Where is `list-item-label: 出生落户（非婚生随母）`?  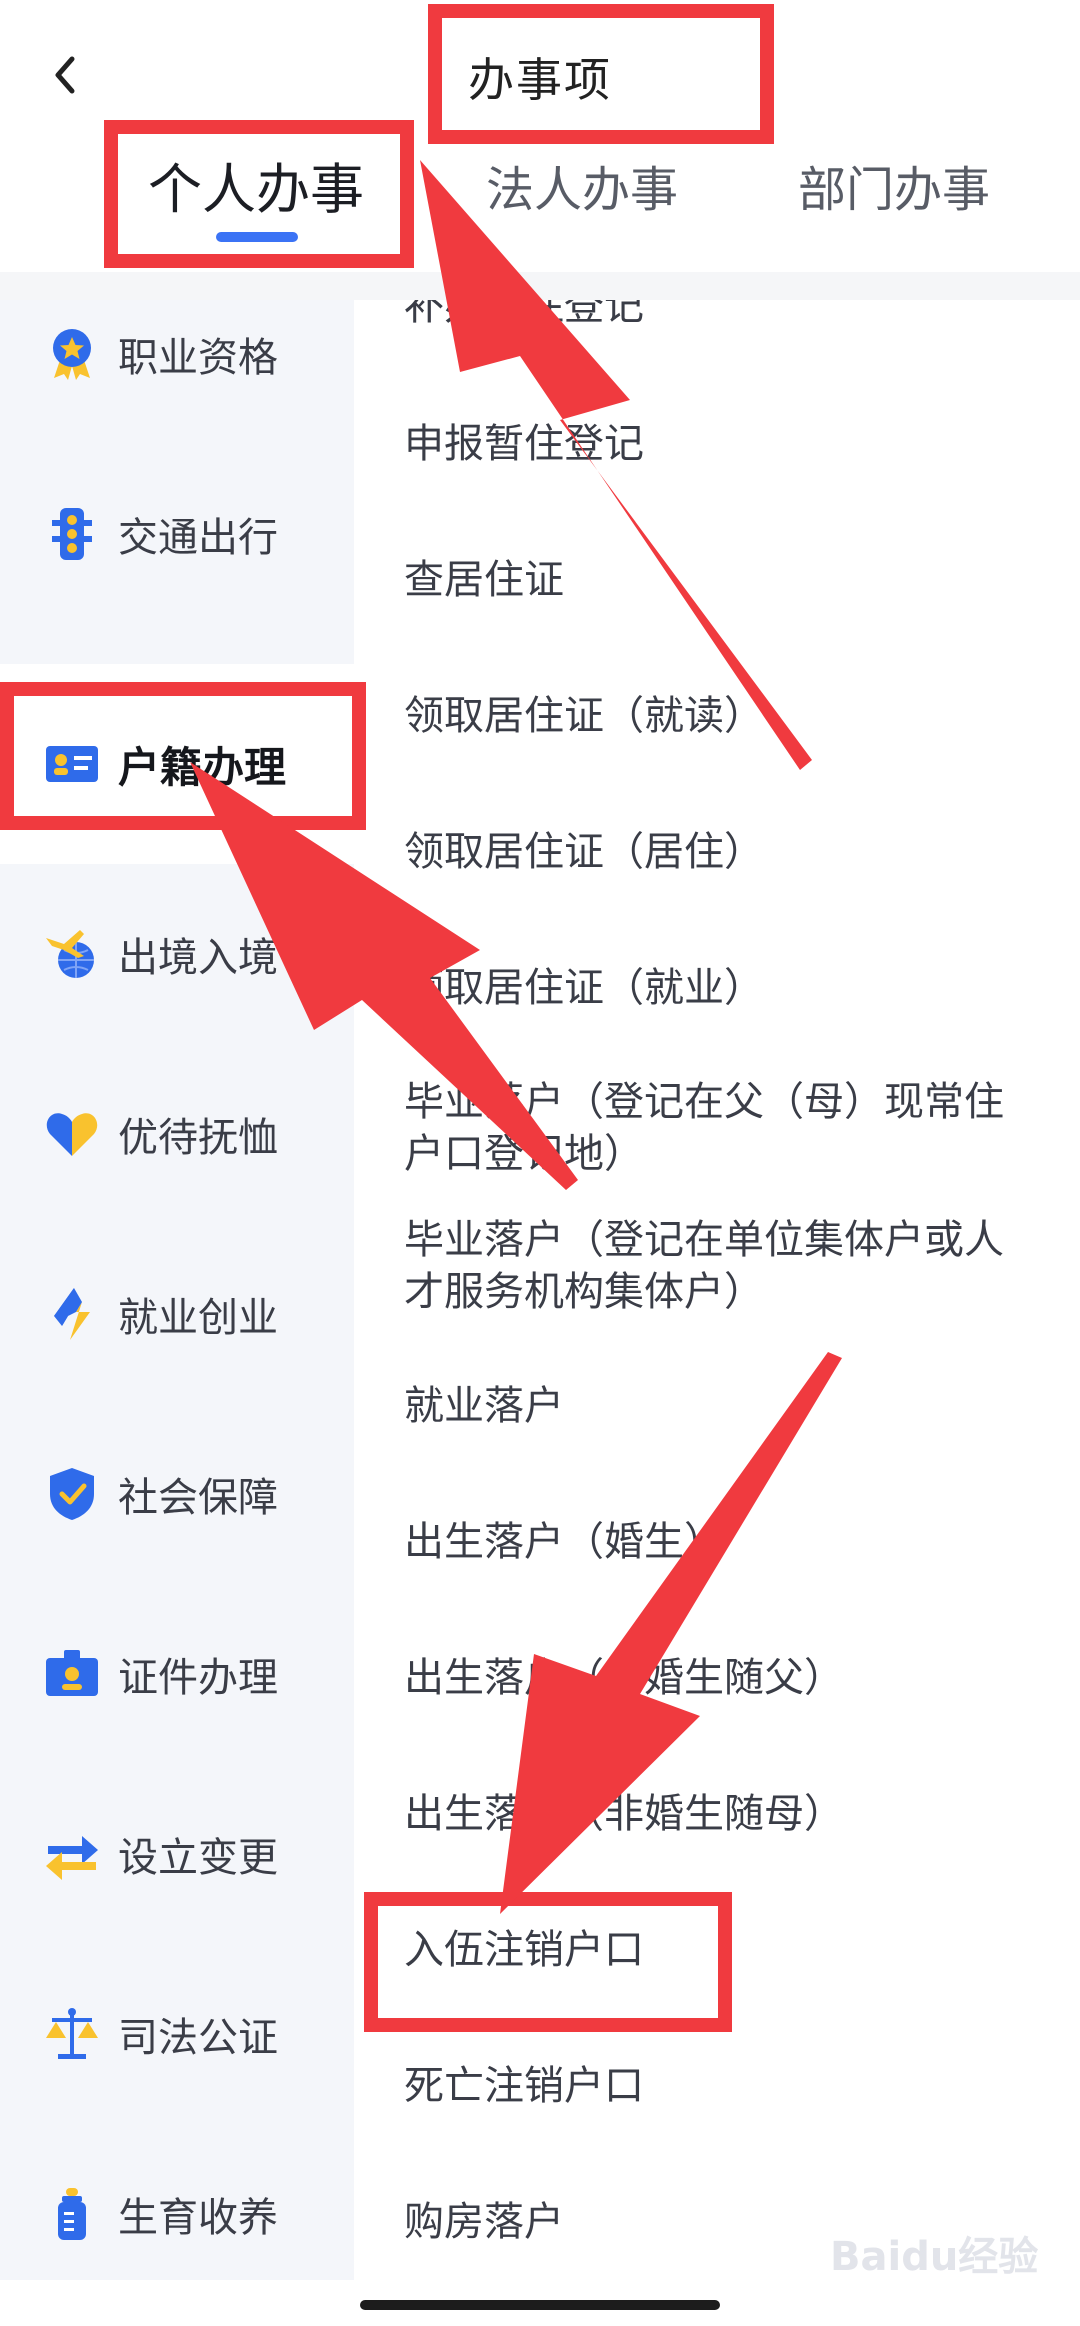 list-item-label: 出生落户（非婚生随母） is located at coordinates (624, 1814).